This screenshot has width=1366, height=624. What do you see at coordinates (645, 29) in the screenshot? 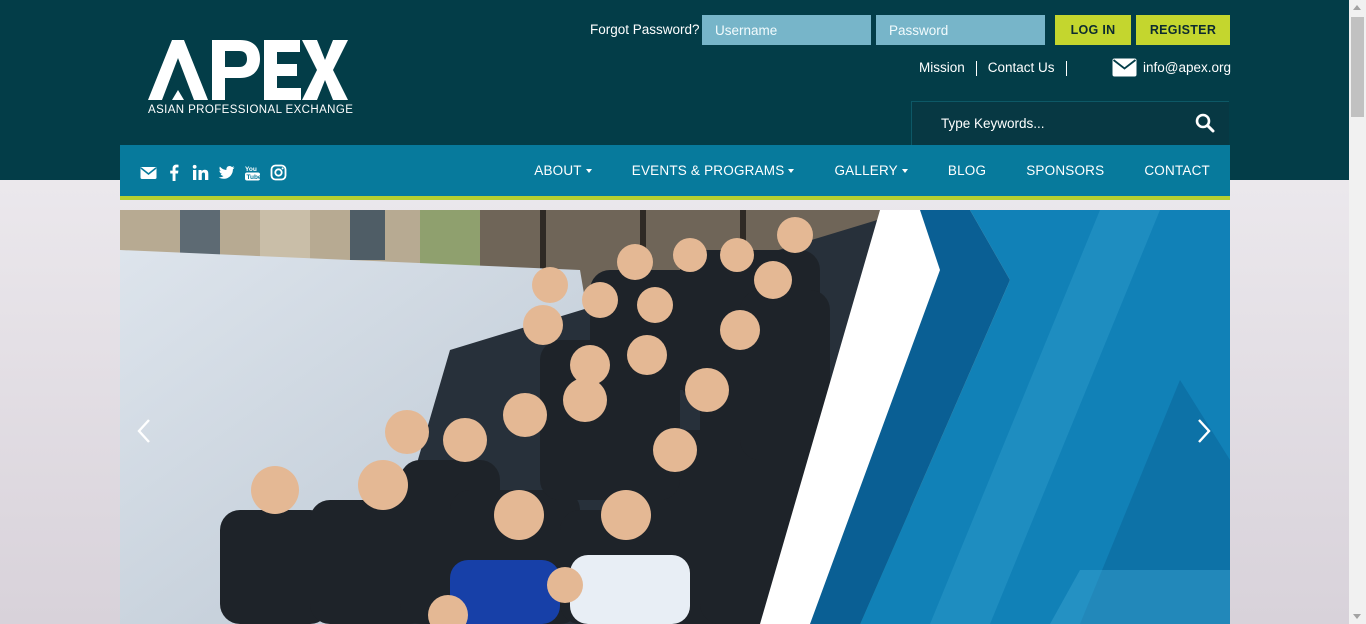
I see `forgot-password-link: Forgot Password?` at bounding box center [645, 29].